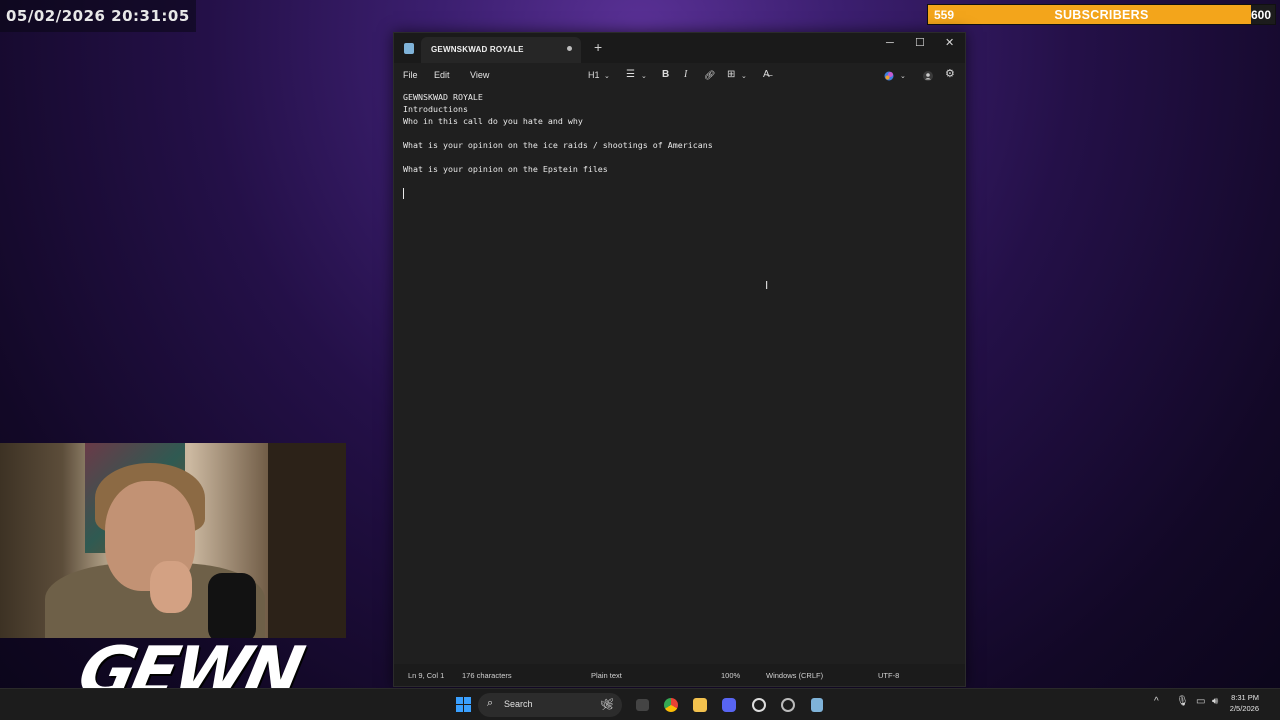  What do you see at coordinates (410, 75) in the screenshot?
I see `menu-file: File` at bounding box center [410, 75].